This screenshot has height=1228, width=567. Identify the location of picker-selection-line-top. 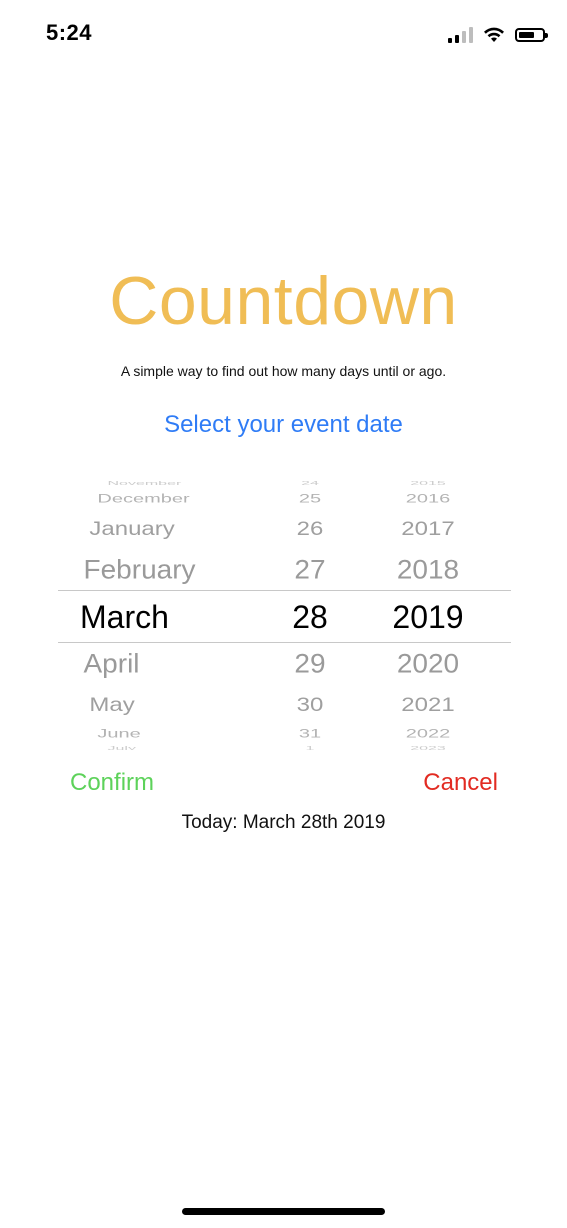
(284, 590).